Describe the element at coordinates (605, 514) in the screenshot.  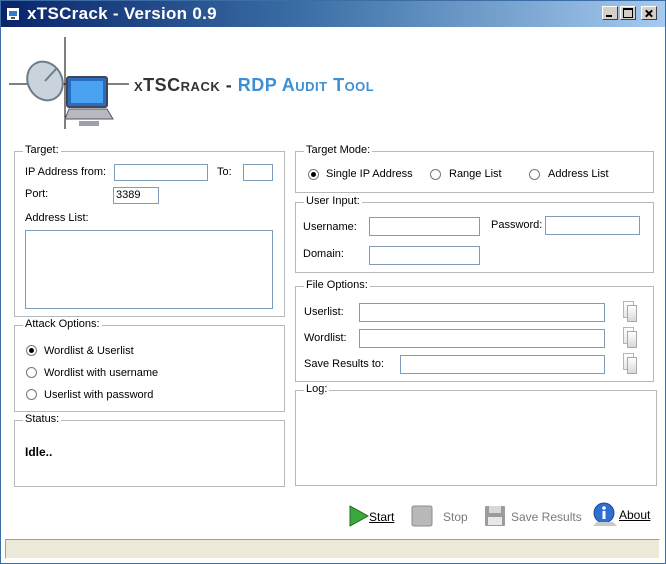
I see `info-icon` at that location.